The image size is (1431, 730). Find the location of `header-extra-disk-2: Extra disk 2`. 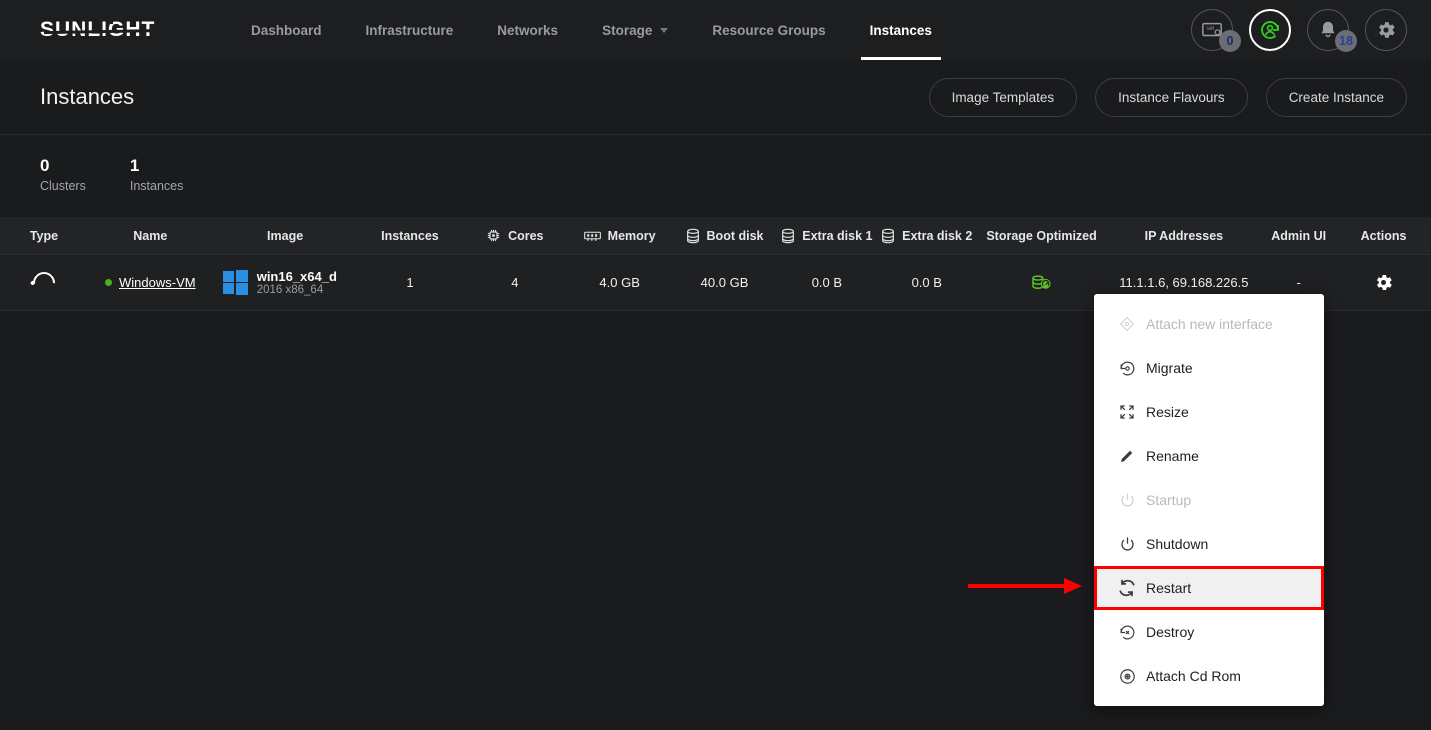

header-extra-disk-2: Extra disk 2 is located at coordinates (927, 236).